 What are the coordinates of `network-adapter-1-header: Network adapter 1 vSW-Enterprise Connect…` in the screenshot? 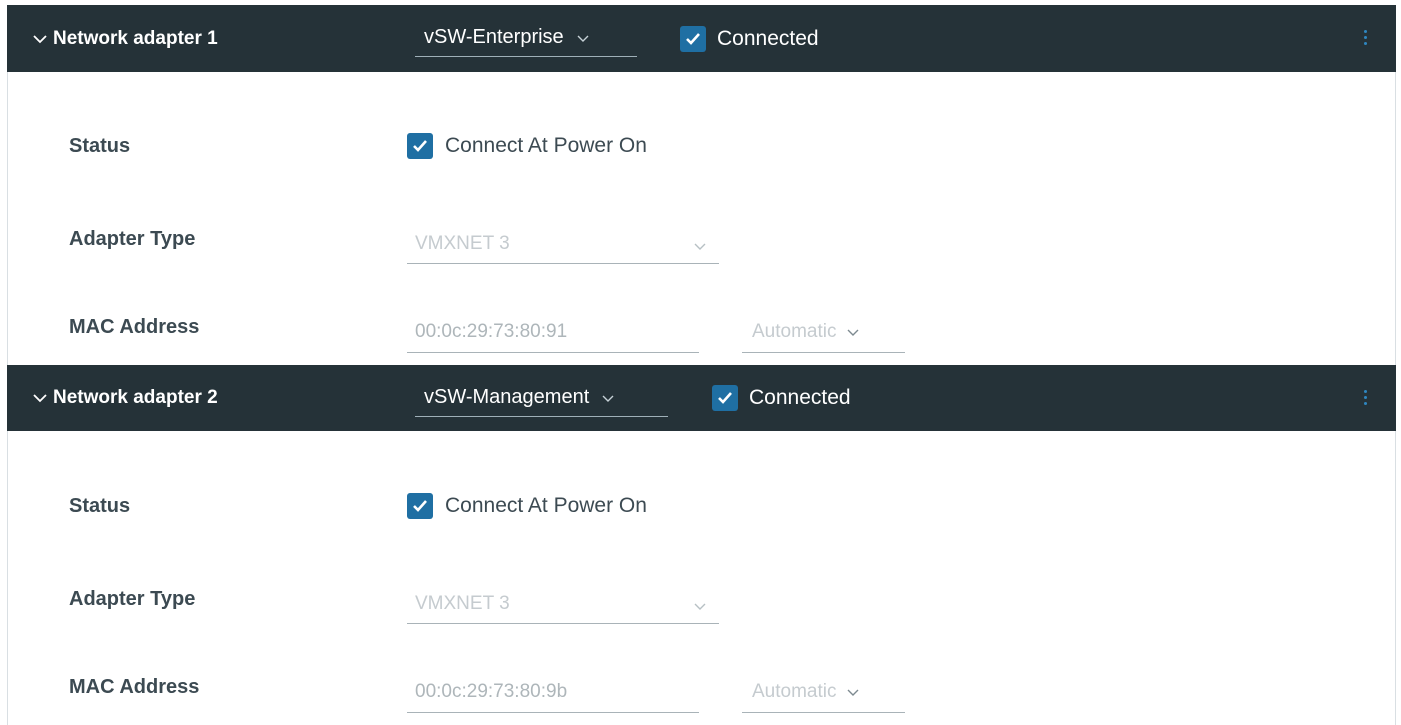 It's located at (701, 38).